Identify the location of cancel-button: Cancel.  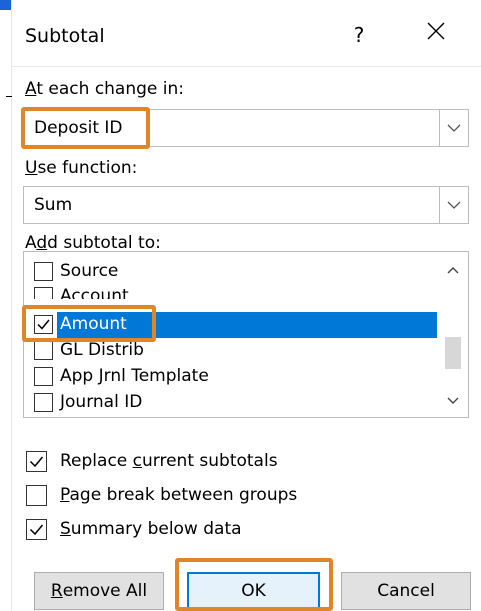
(406, 591).